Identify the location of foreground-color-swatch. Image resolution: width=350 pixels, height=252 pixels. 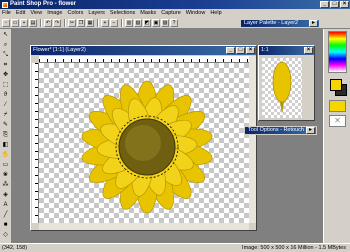
(336, 85).